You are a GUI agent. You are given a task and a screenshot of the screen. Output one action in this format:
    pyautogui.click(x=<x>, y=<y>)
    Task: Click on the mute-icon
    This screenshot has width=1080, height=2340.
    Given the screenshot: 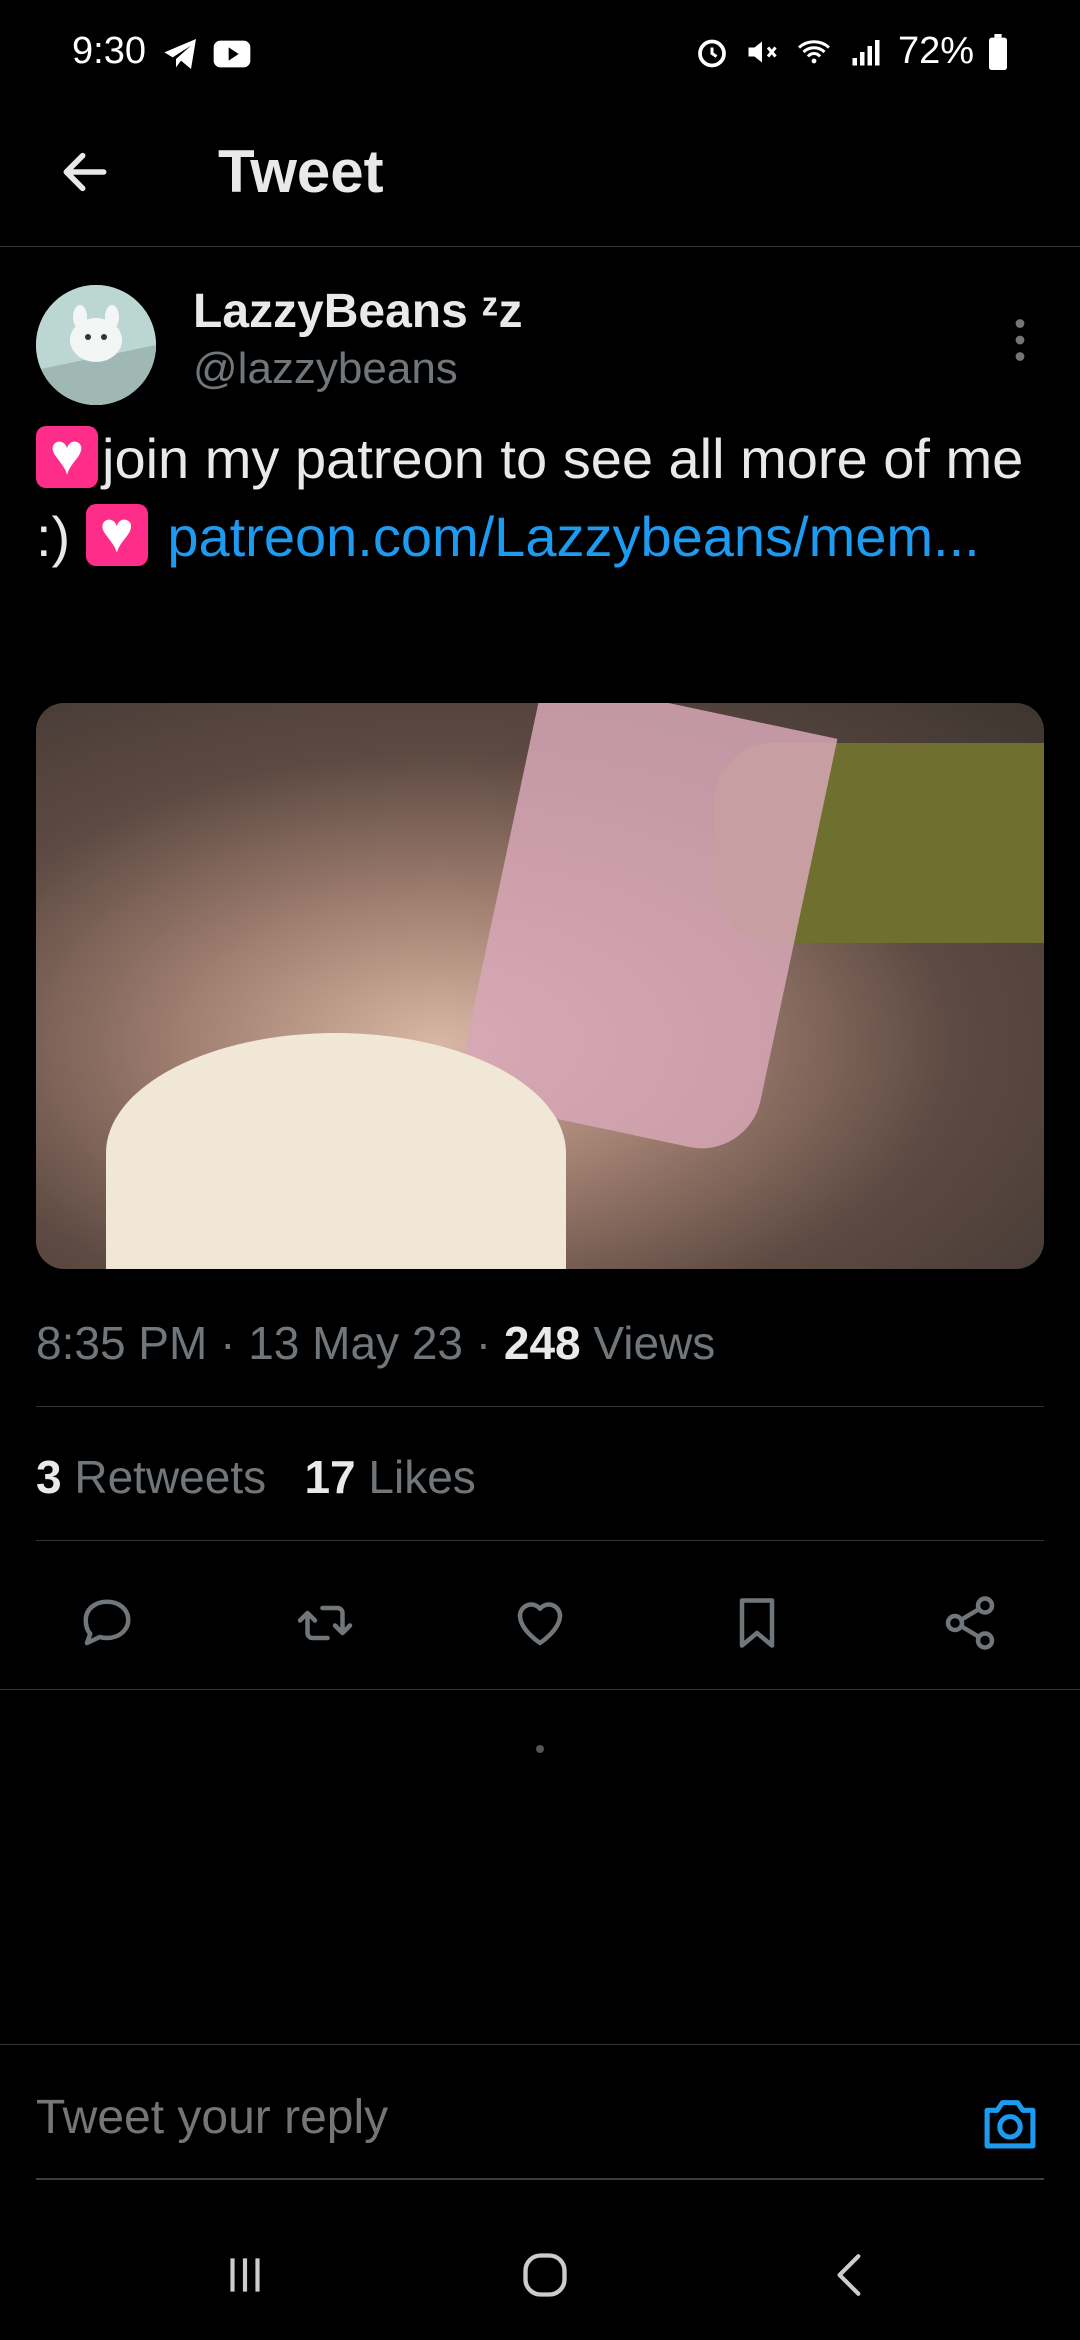 What is the action you would take?
    pyautogui.click(x=762, y=51)
    